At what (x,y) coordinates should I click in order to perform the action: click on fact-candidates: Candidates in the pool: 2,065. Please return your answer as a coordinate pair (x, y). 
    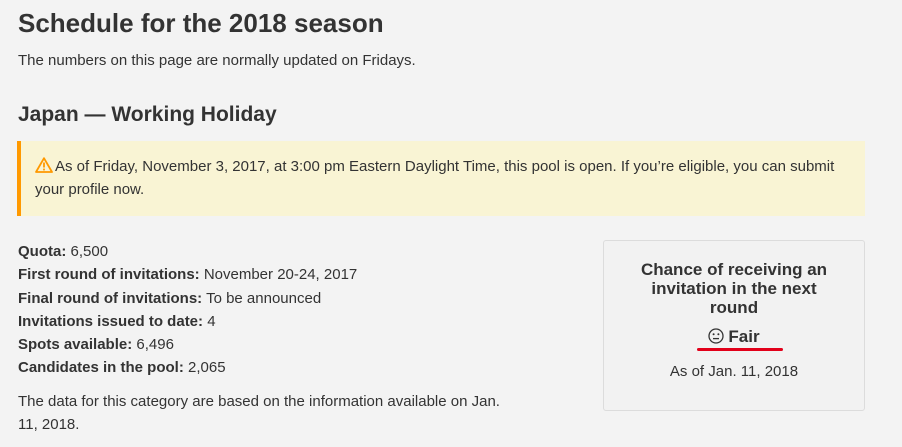
    Looking at the image, I should click on (278, 367).